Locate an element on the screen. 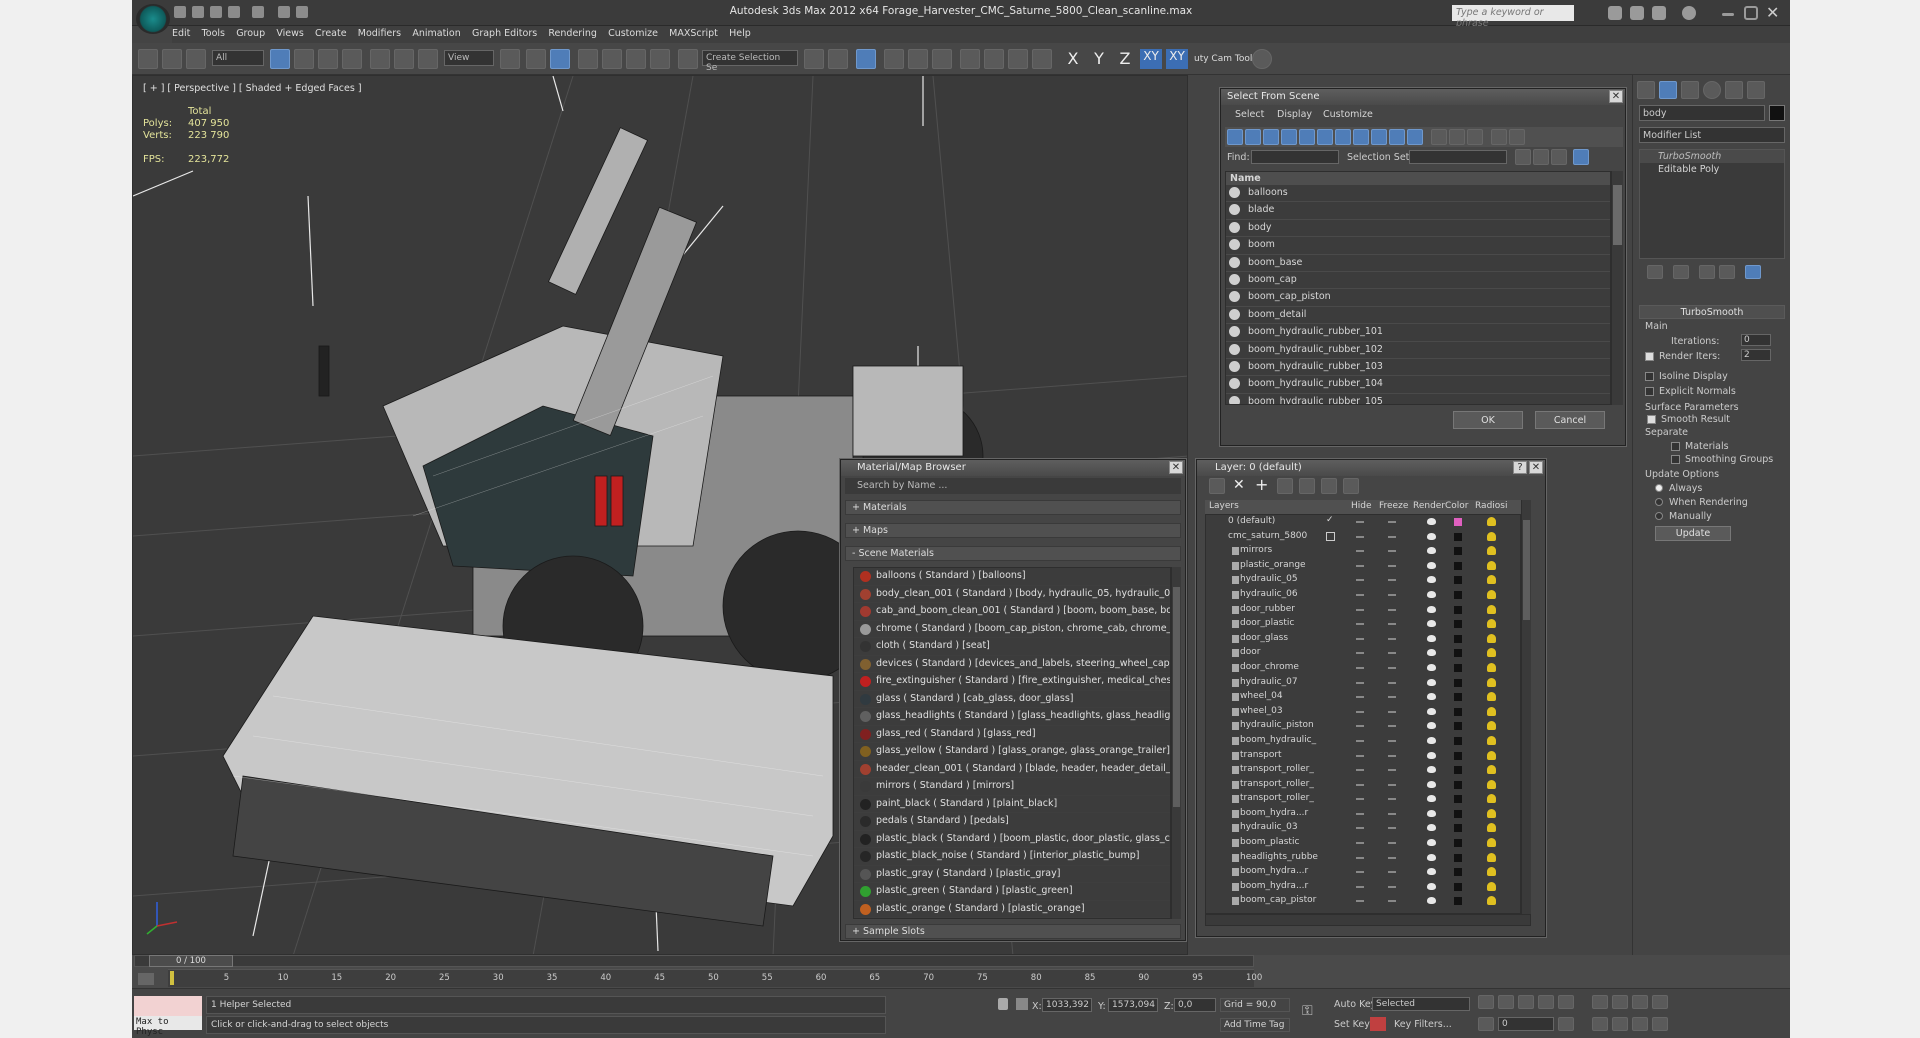  layer-object-row: boom_plastic is located at coordinates (1363, 843).